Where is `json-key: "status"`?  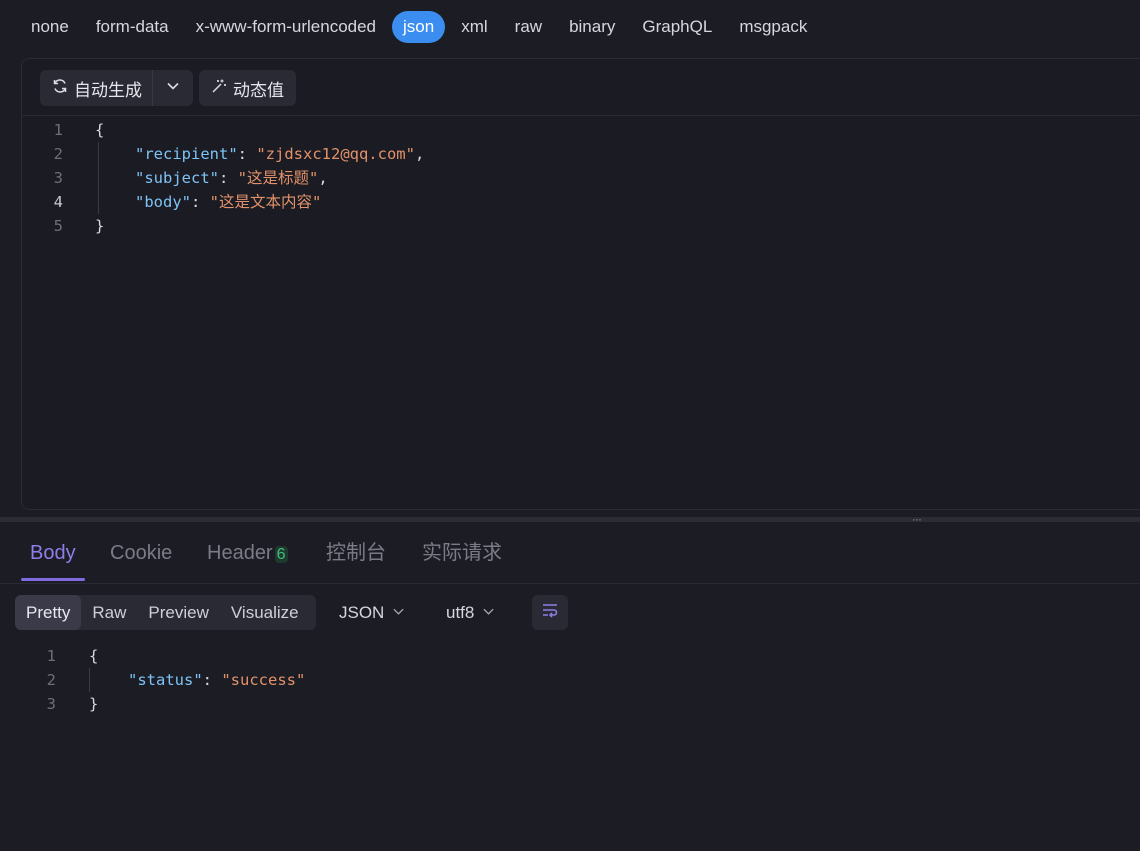 json-key: "status" is located at coordinates (165, 680).